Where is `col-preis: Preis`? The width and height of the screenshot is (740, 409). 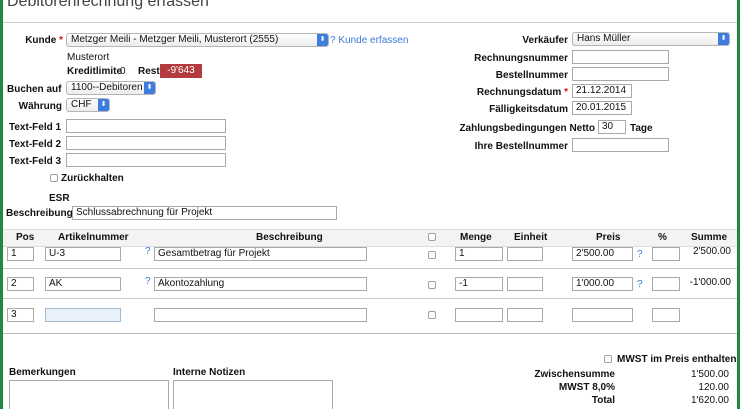
col-preis: Preis is located at coordinates (608, 237).